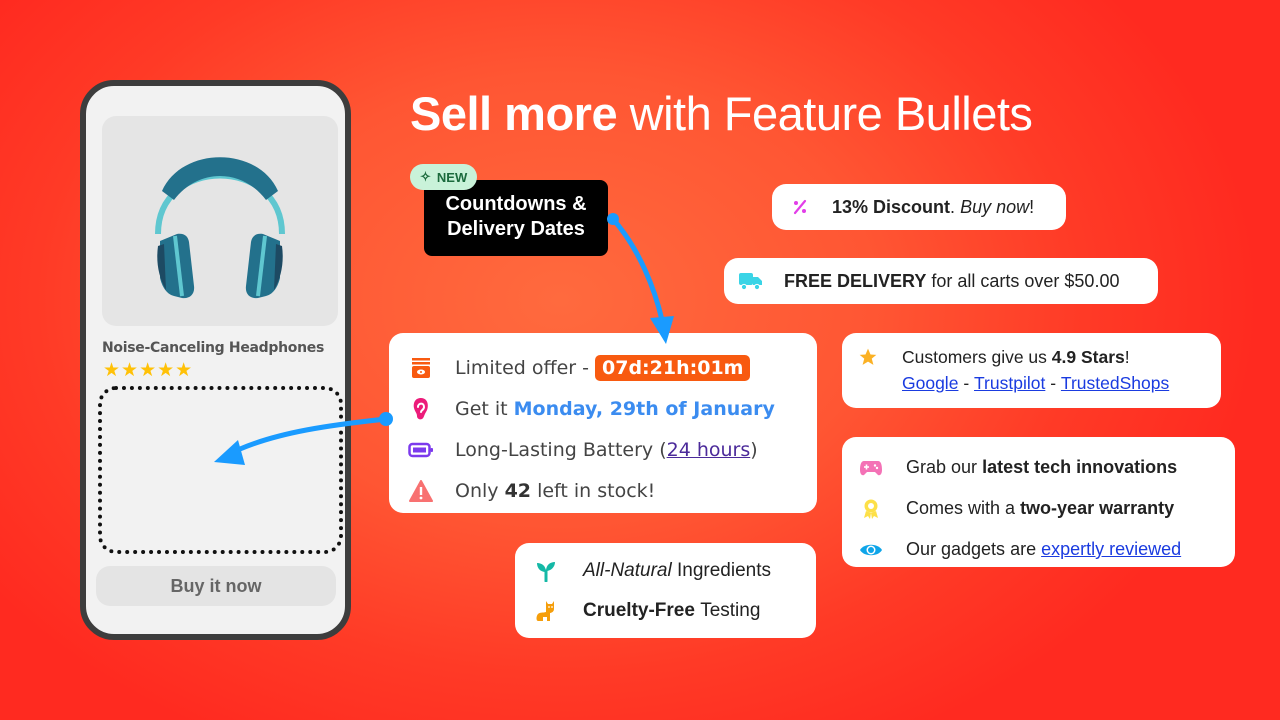  What do you see at coordinates (477, 490) in the screenshot?
I see `stock-pre: Only` at bounding box center [477, 490].